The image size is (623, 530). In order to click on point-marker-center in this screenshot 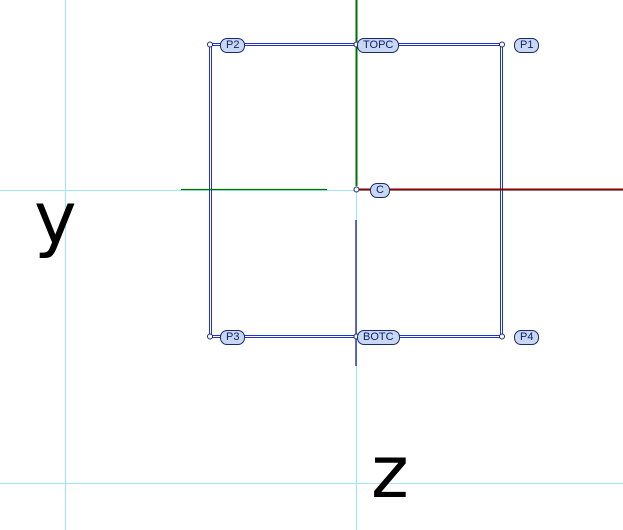, I will do `click(356, 189)`.